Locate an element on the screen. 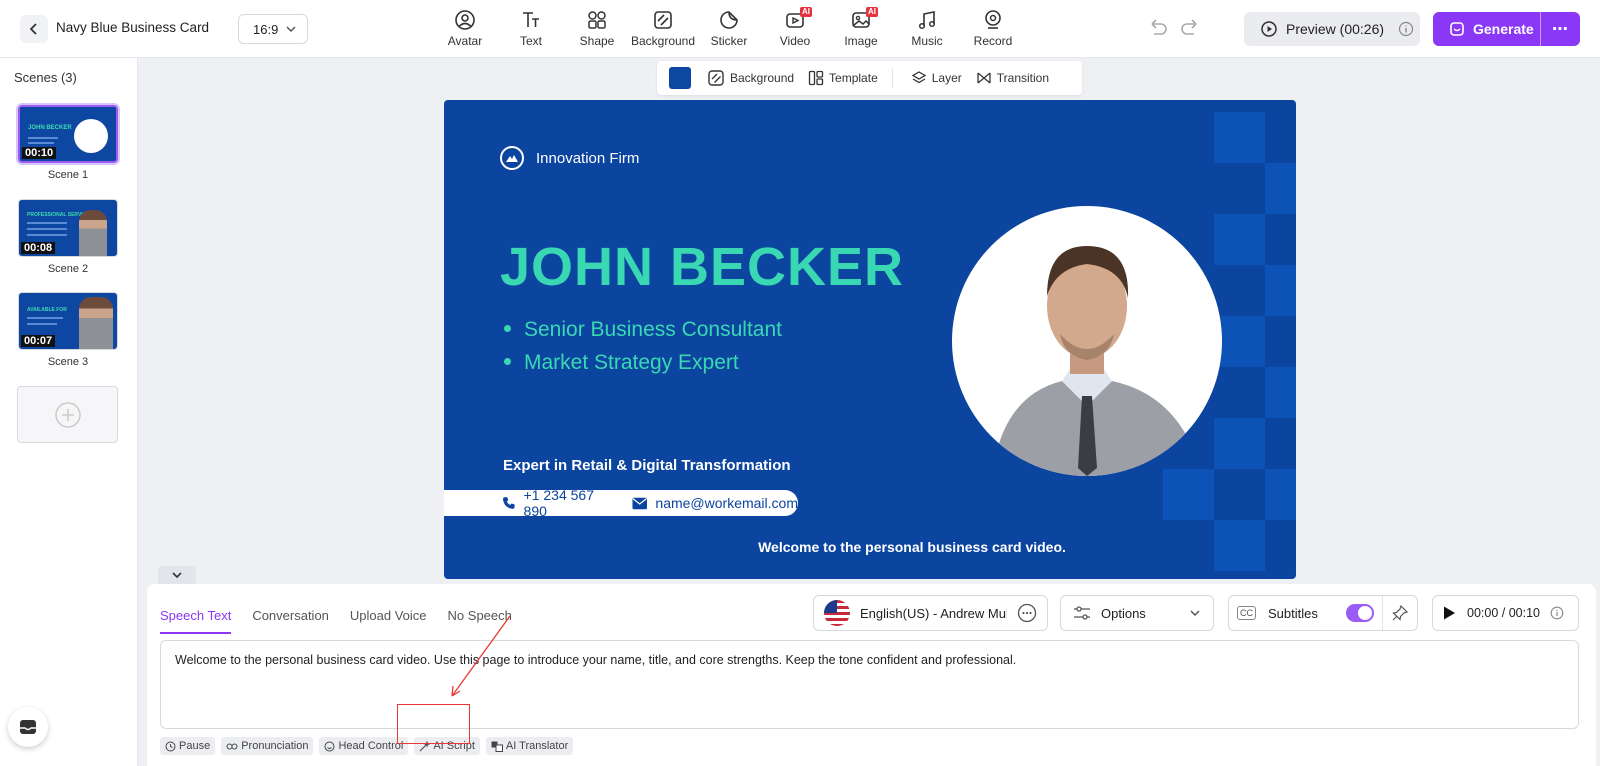  contact-bar: +1 234 567 890 name@workemail.com is located at coordinates (621, 503).